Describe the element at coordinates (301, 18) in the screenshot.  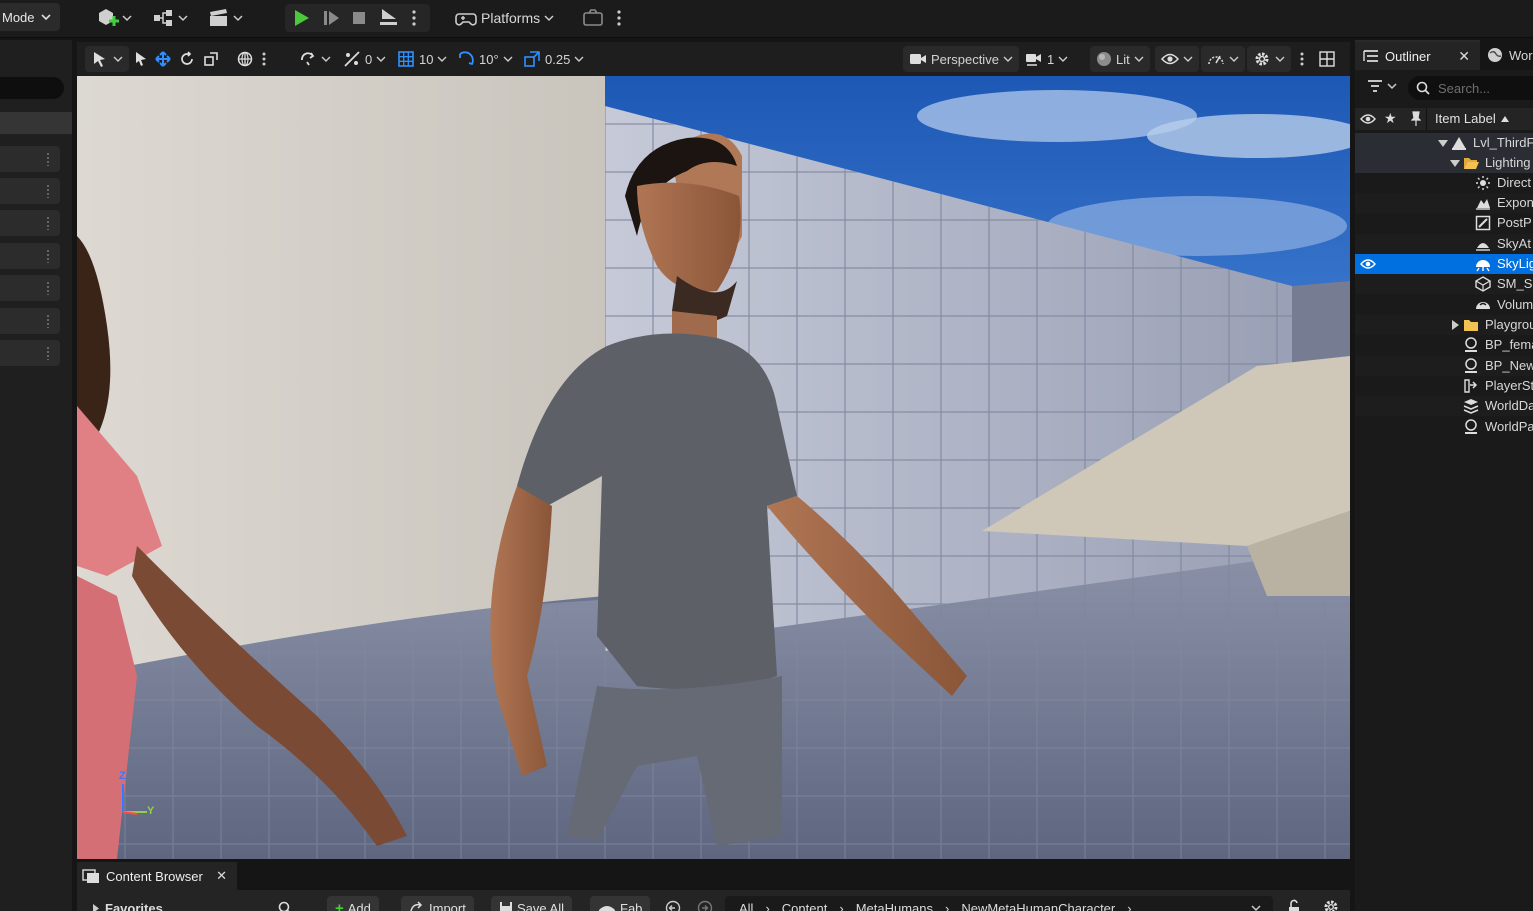
I see `play-icon` at that location.